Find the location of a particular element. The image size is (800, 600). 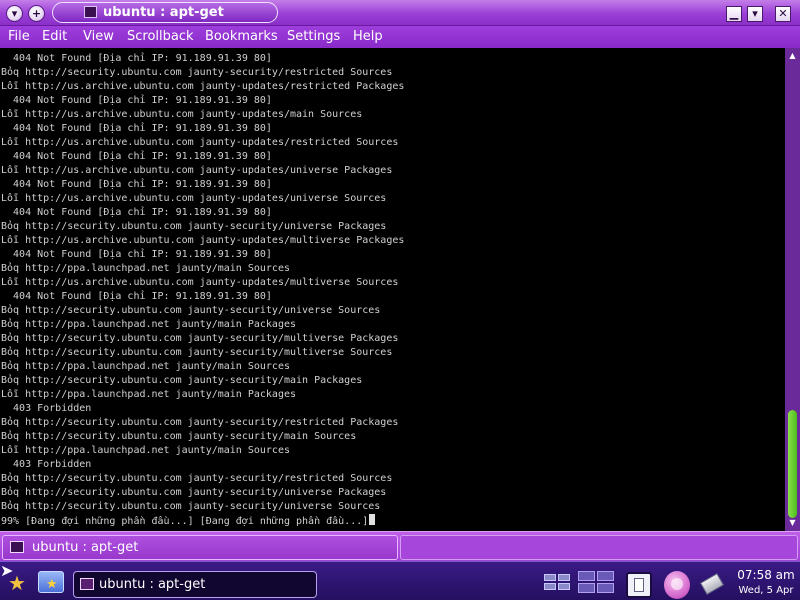

session-tabbar: ubuntu : apt-get is located at coordinates (400, 546).